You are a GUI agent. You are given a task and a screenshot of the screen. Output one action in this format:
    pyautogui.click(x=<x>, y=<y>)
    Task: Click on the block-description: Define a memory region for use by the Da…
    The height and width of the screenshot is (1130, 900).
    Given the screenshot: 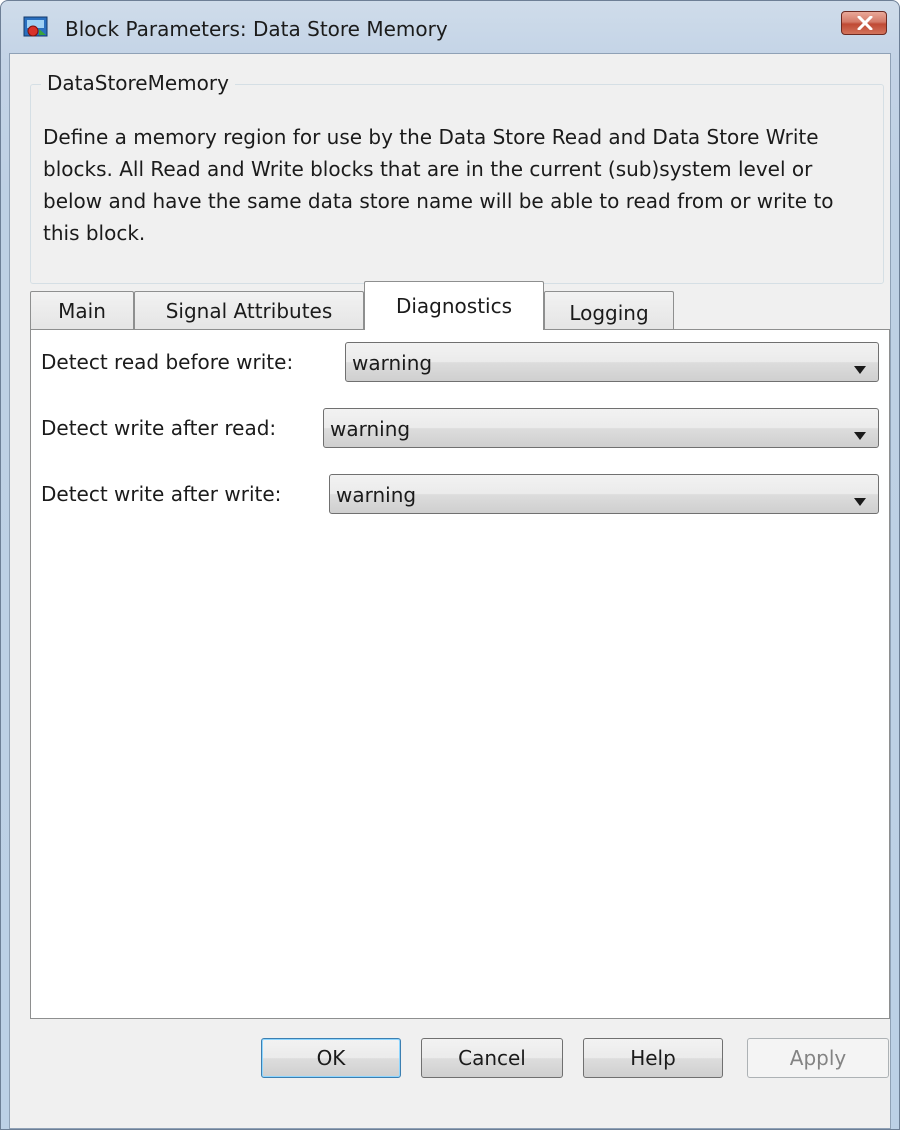 What is the action you would take?
    pyautogui.click(x=438, y=185)
    